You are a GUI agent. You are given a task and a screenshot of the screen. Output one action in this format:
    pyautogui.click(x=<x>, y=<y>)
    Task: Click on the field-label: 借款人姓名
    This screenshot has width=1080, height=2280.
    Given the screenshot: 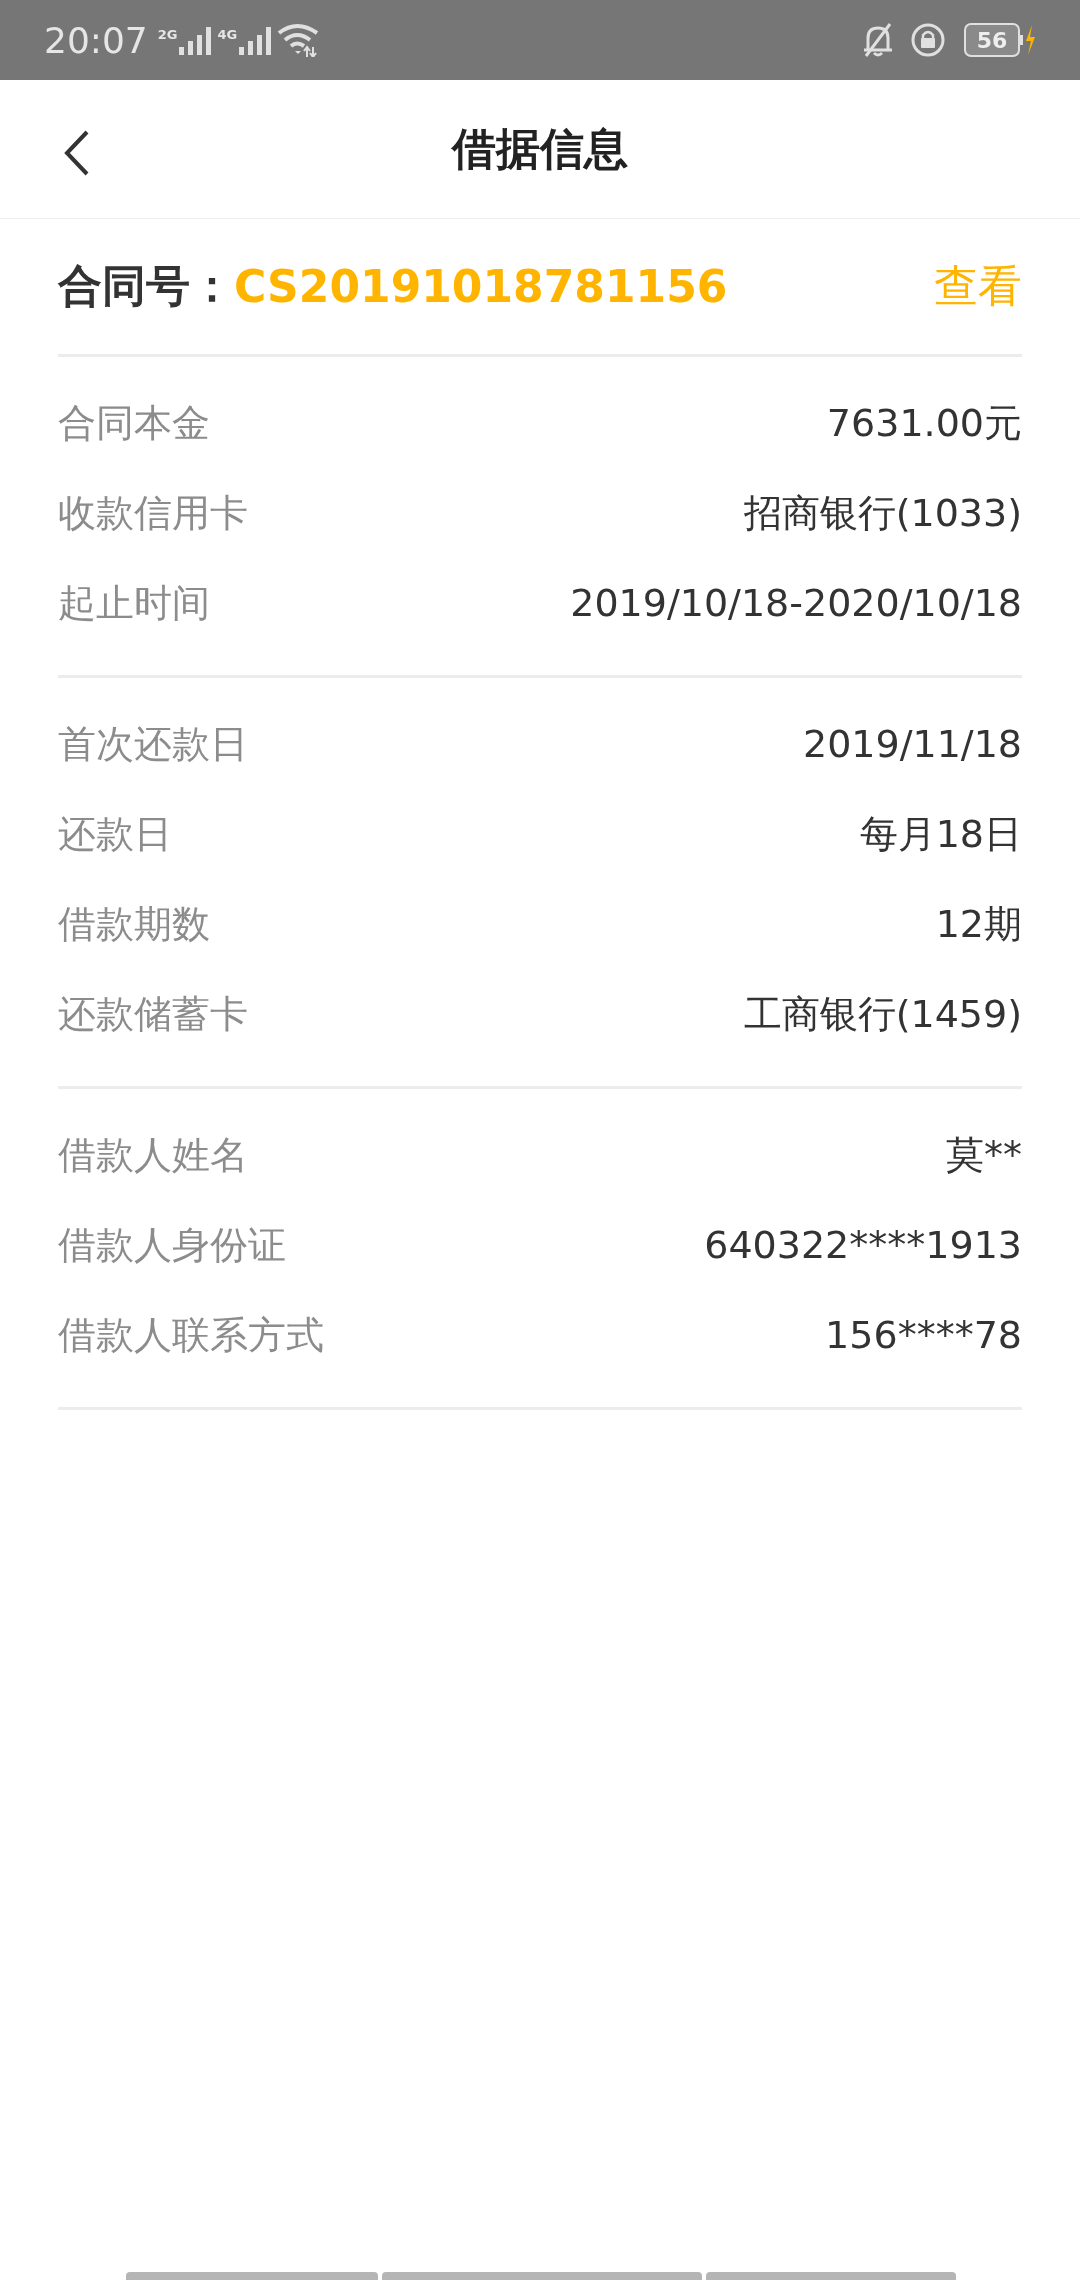 What is the action you would take?
    pyautogui.click(x=153, y=1155)
    